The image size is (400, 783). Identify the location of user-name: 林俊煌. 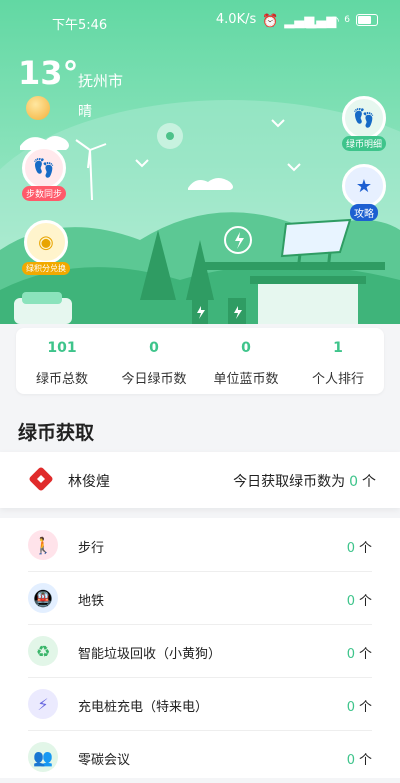
(89, 482).